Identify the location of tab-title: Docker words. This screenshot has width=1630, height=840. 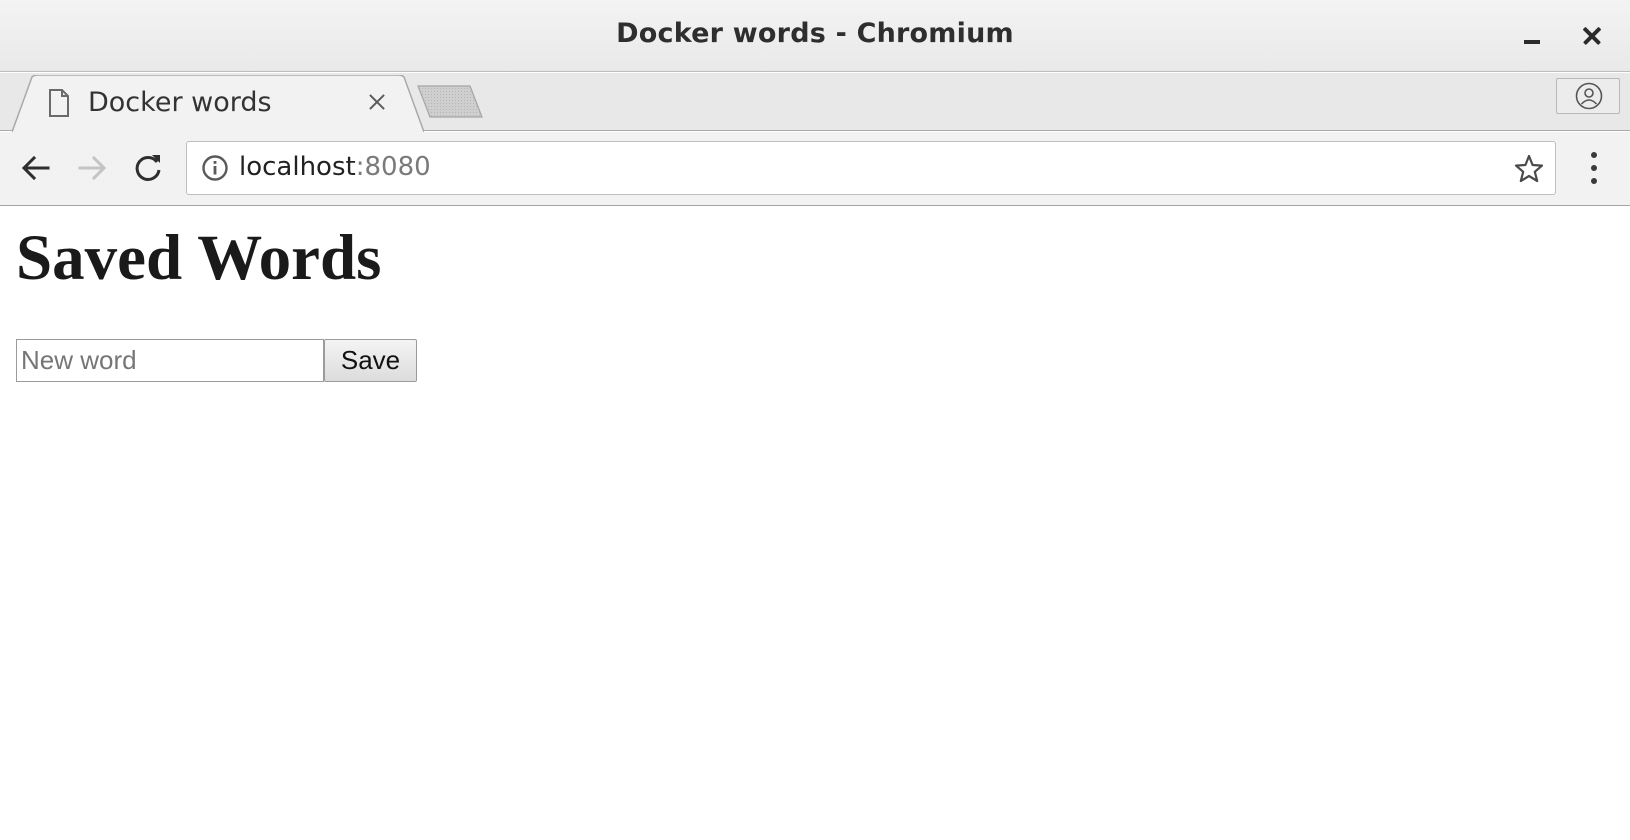
(180, 102).